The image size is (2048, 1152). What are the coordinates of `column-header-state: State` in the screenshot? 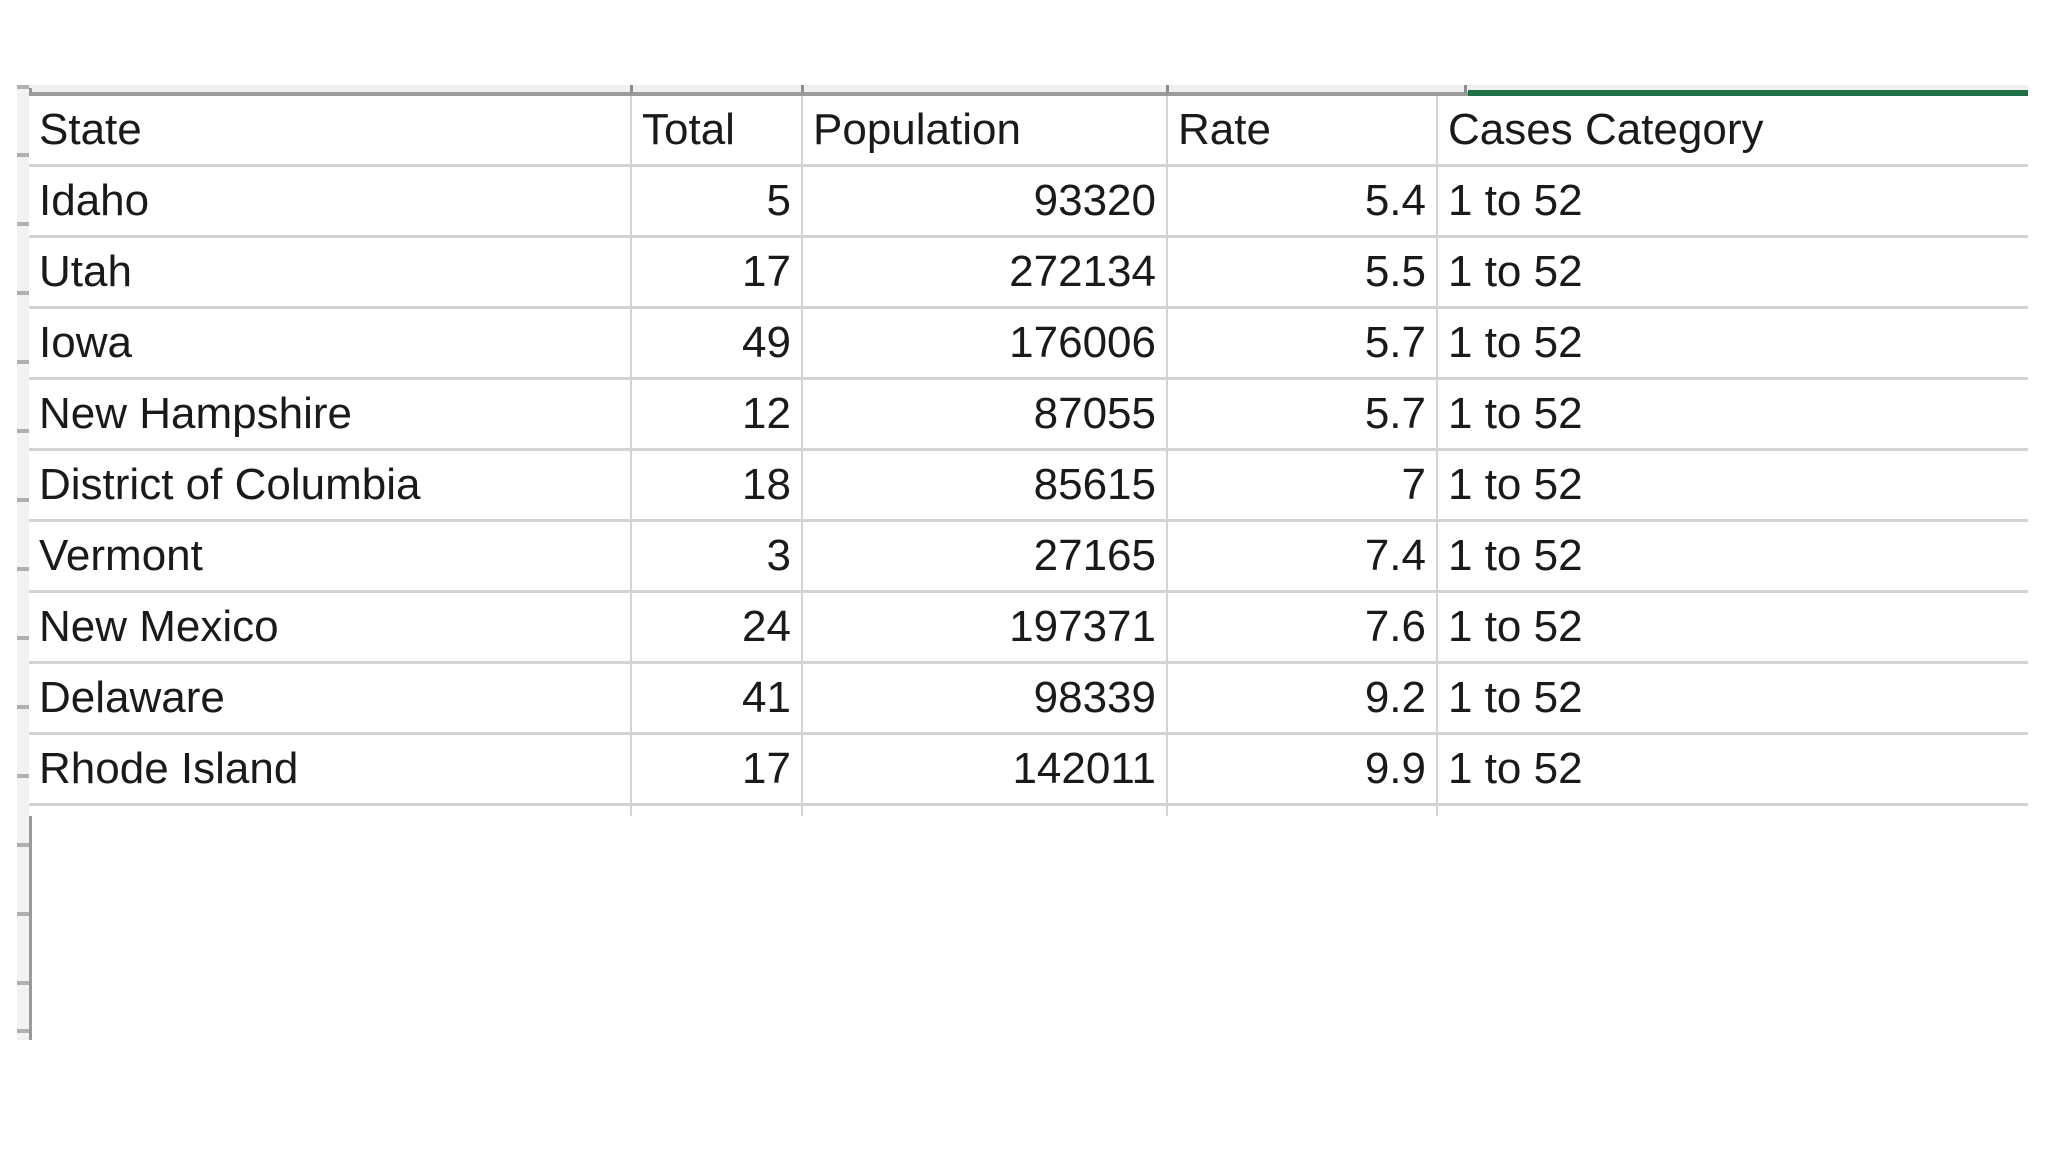 It's located at (330, 131).